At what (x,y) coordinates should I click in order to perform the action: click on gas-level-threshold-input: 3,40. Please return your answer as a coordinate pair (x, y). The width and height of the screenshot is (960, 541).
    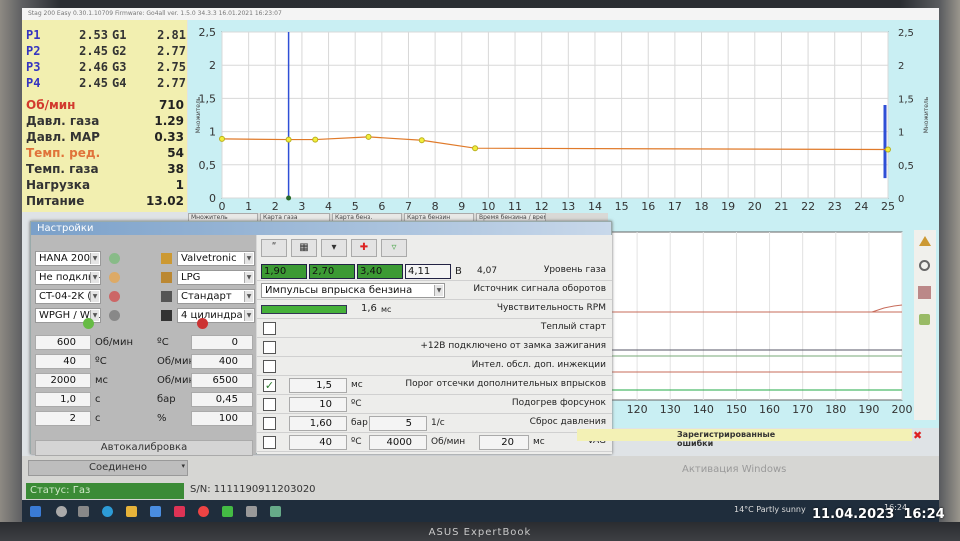
    Looking at the image, I should click on (380, 271).